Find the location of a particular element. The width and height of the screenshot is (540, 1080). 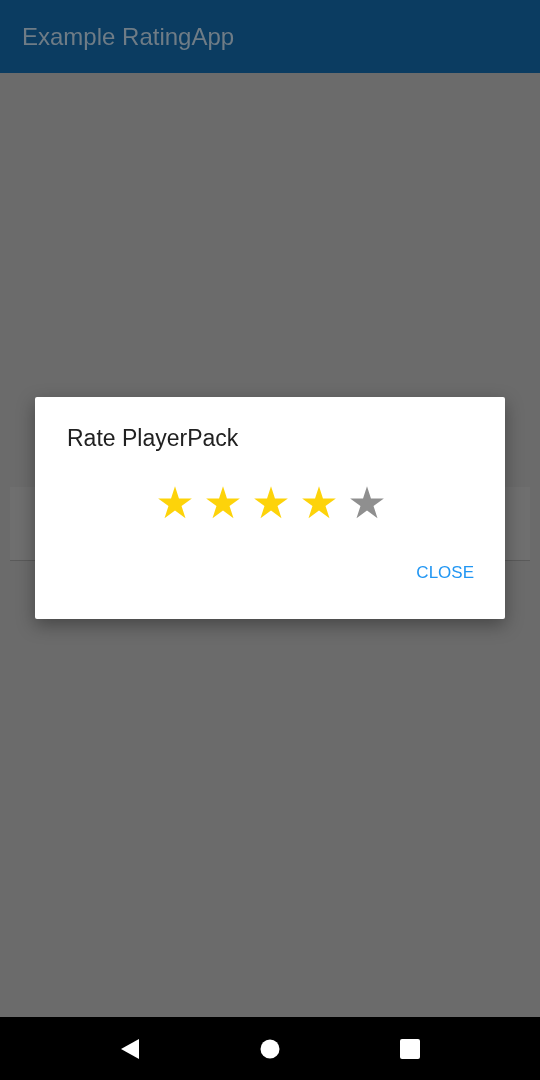

back-icon is located at coordinates (130, 1048).